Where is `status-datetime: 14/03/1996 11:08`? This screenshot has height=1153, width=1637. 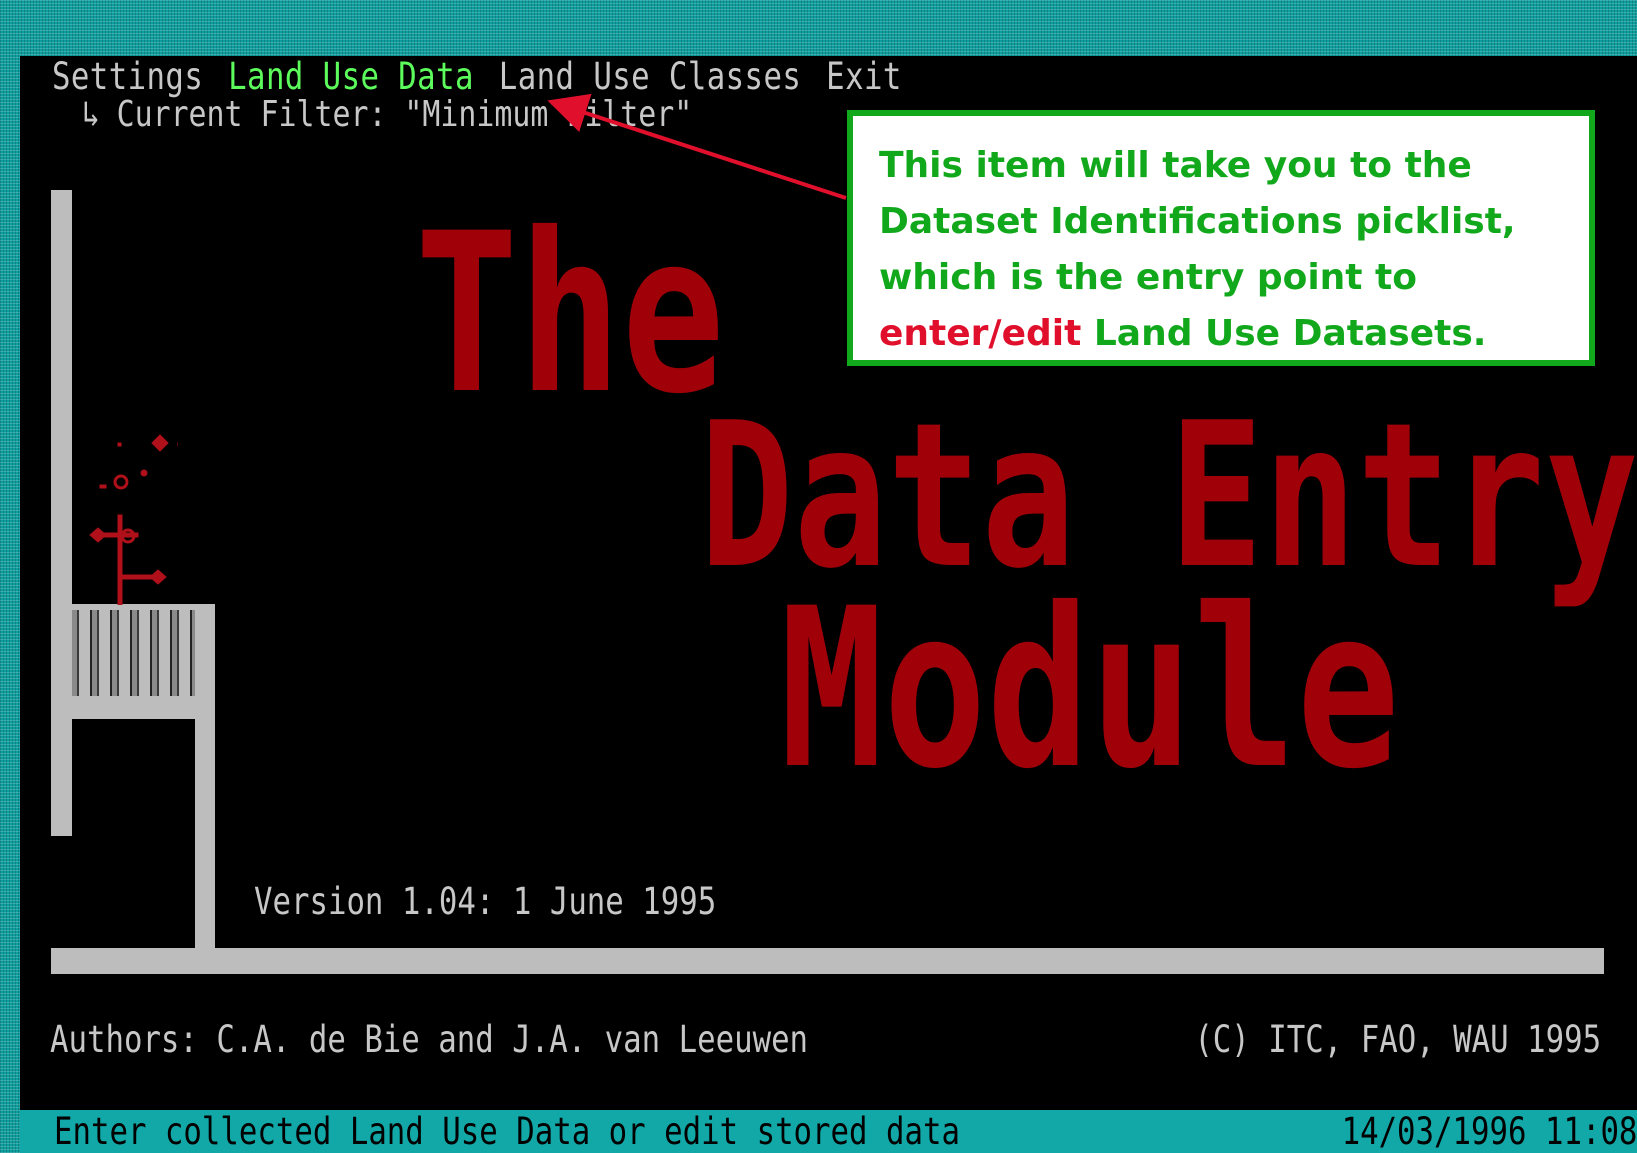 status-datetime: 14/03/1996 11:08 is located at coordinates (1489, 1131).